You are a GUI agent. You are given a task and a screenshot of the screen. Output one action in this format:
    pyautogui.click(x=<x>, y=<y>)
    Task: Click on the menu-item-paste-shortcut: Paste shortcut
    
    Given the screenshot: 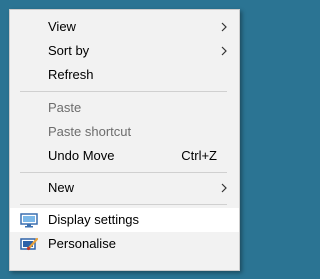 What is the action you would take?
    pyautogui.click(x=124, y=132)
    